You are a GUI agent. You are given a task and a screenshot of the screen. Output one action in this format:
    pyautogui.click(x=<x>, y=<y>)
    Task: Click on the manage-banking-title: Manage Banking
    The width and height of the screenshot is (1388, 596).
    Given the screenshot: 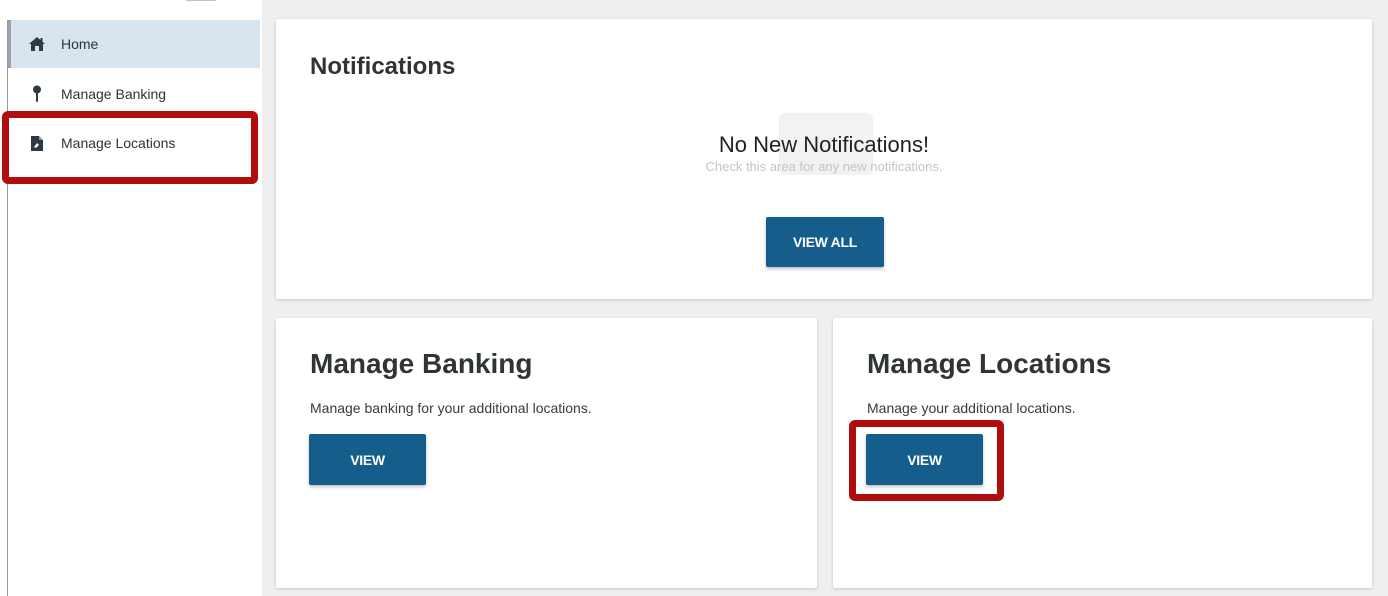 What is the action you would take?
    pyautogui.click(x=421, y=363)
    